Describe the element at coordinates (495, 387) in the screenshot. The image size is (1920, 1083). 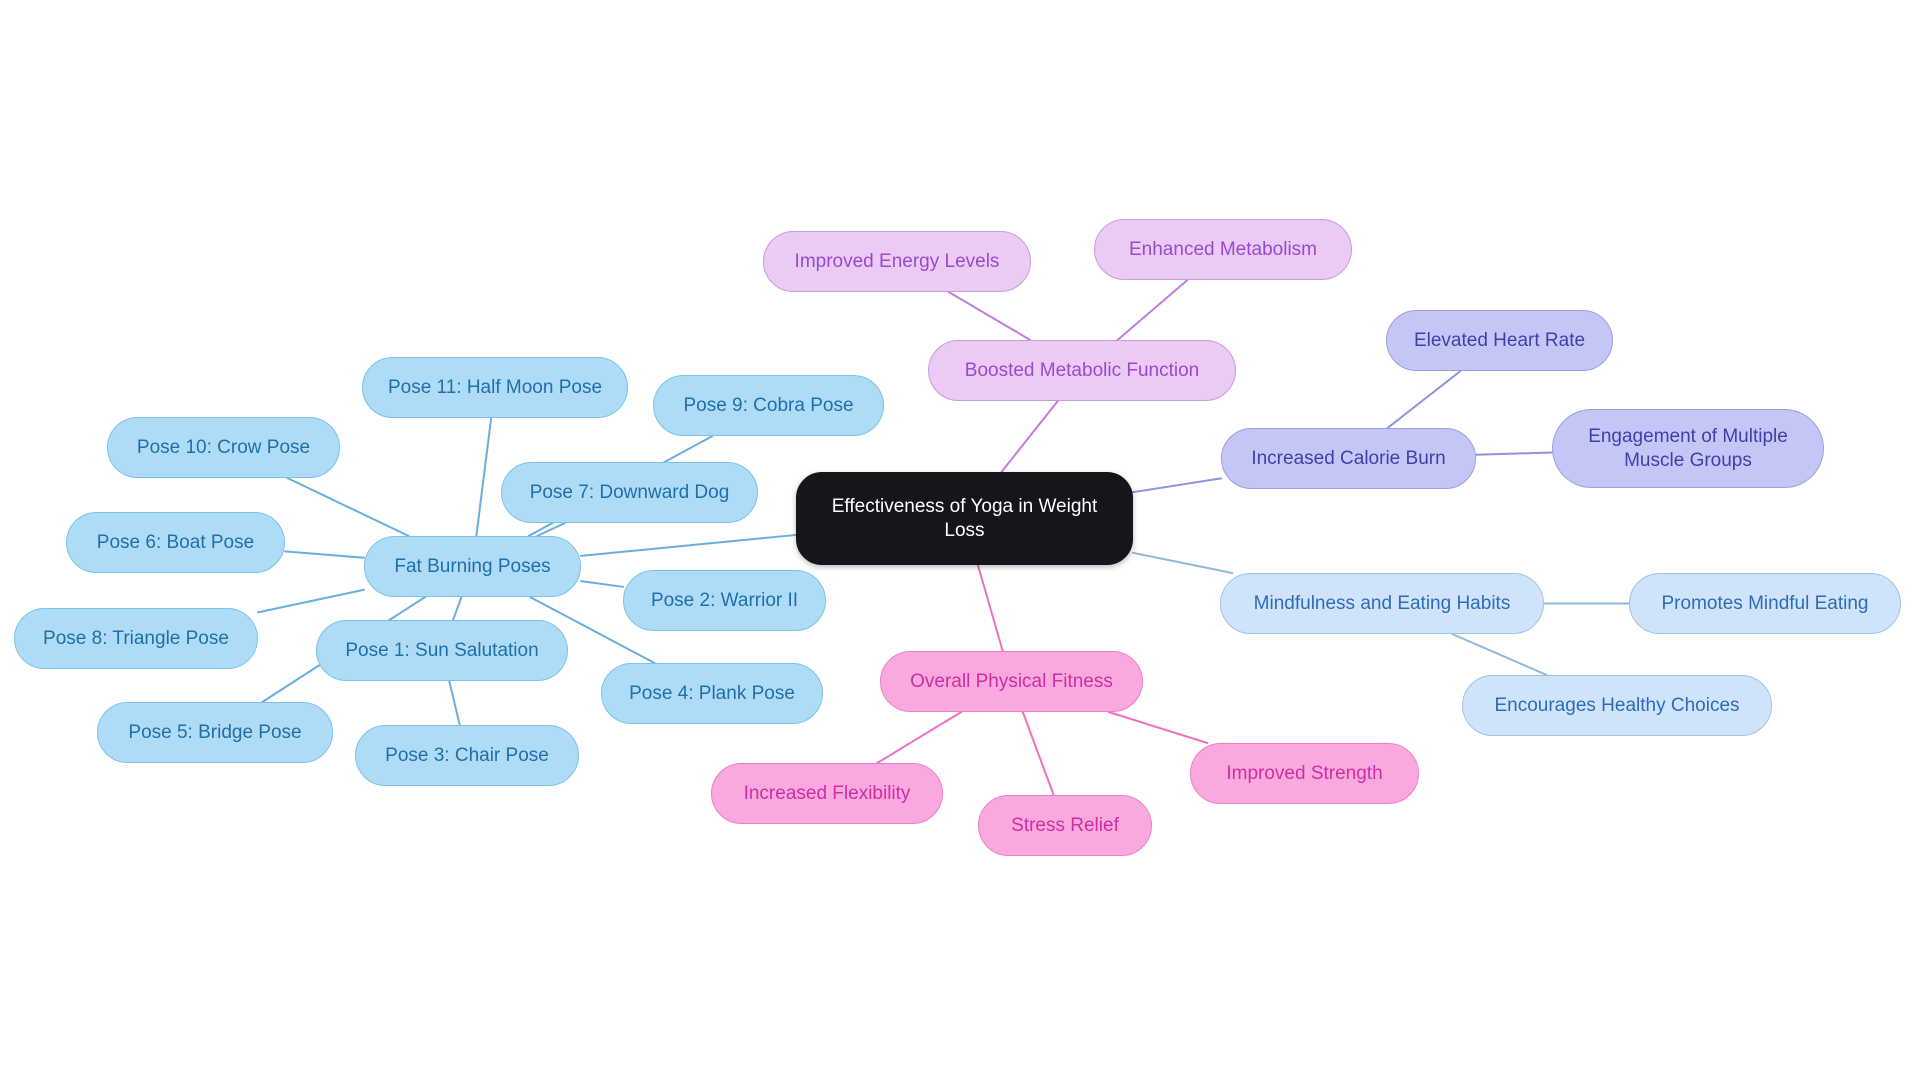
I see `mindmap-node-p11: Pose 11: Half Moon Pose` at that location.